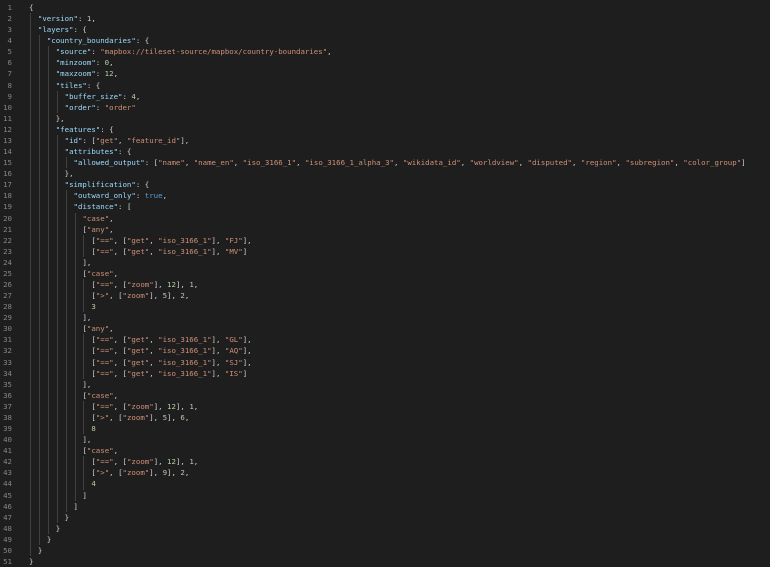  I want to click on code-line: ["==", ["get", "iso_3166_1"], "AQ"],, so click(171, 350).